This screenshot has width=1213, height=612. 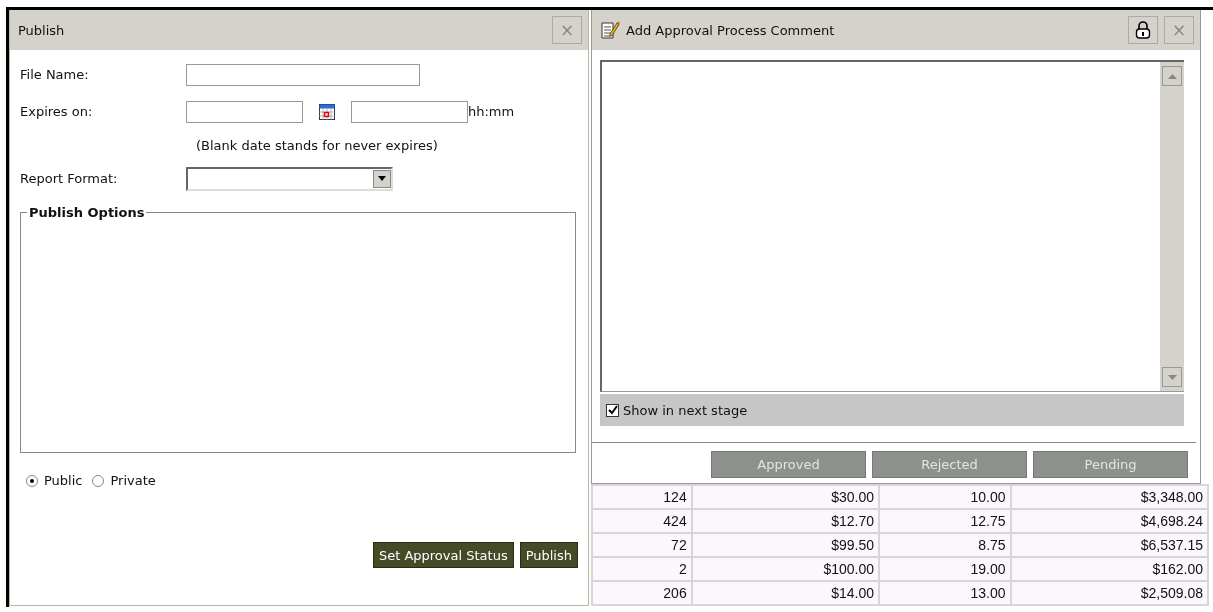 What do you see at coordinates (642, 593) in the screenshot?
I see `table-cell: 206` at bounding box center [642, 593].